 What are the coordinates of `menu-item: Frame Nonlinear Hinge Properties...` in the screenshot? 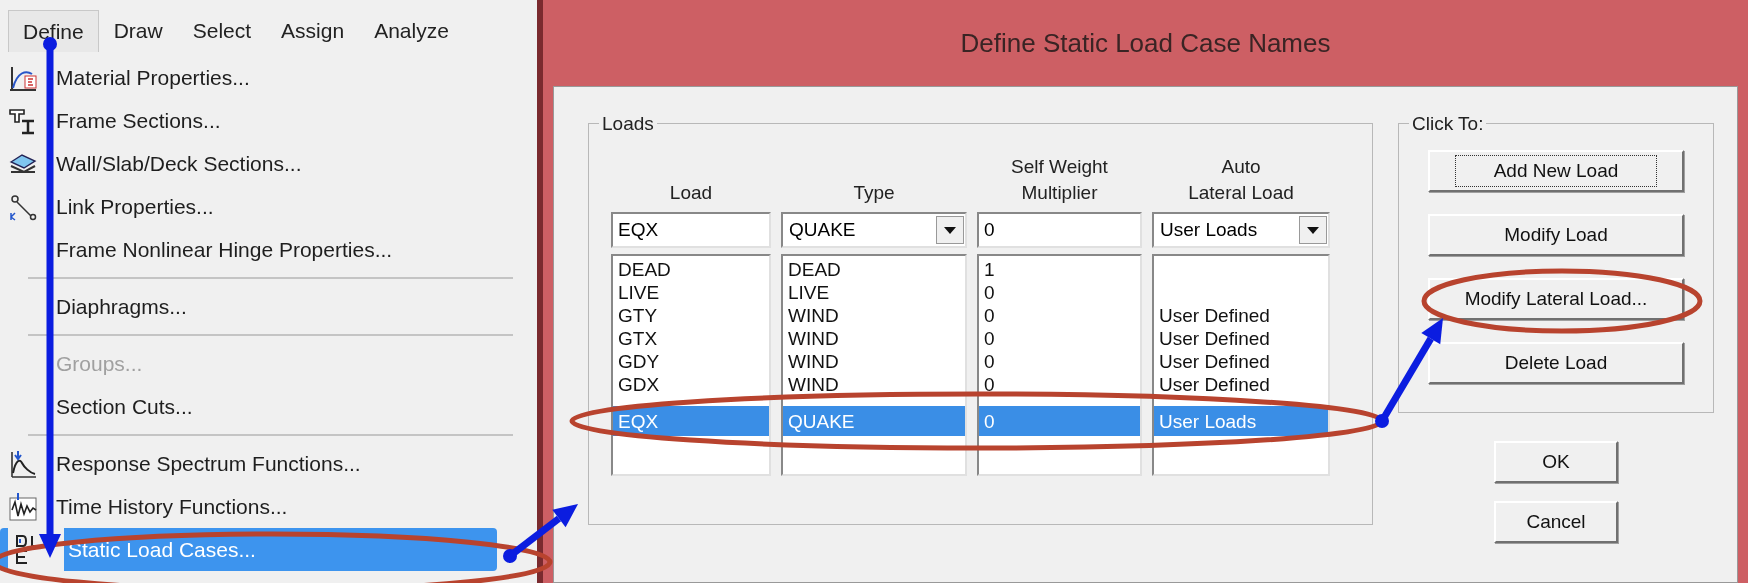 It's located at (268, 249).